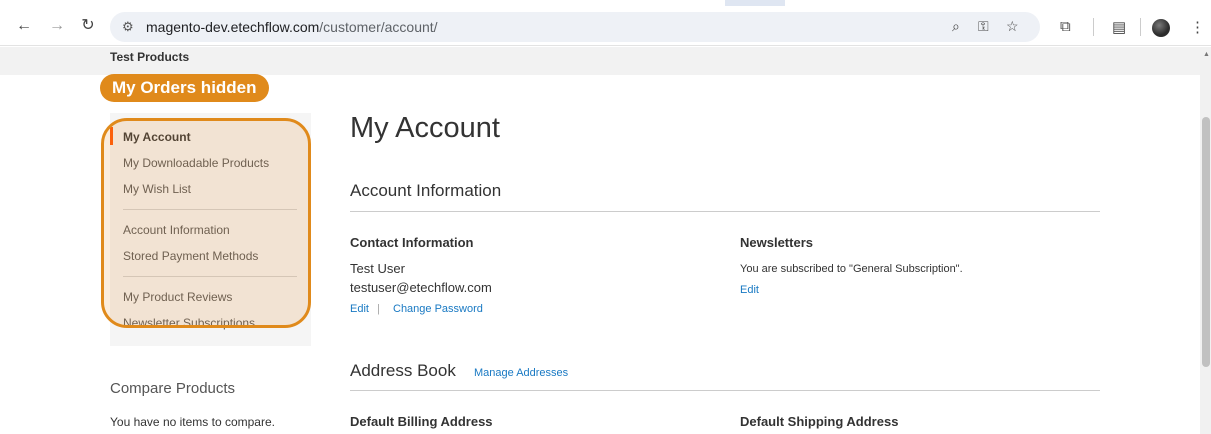 This screenshot has height=434, width=1211. What do you see at coordinates (412, 242) in the screenshot?
I see `contact-information-title: Contact Information` at bounding box center [412, 242].